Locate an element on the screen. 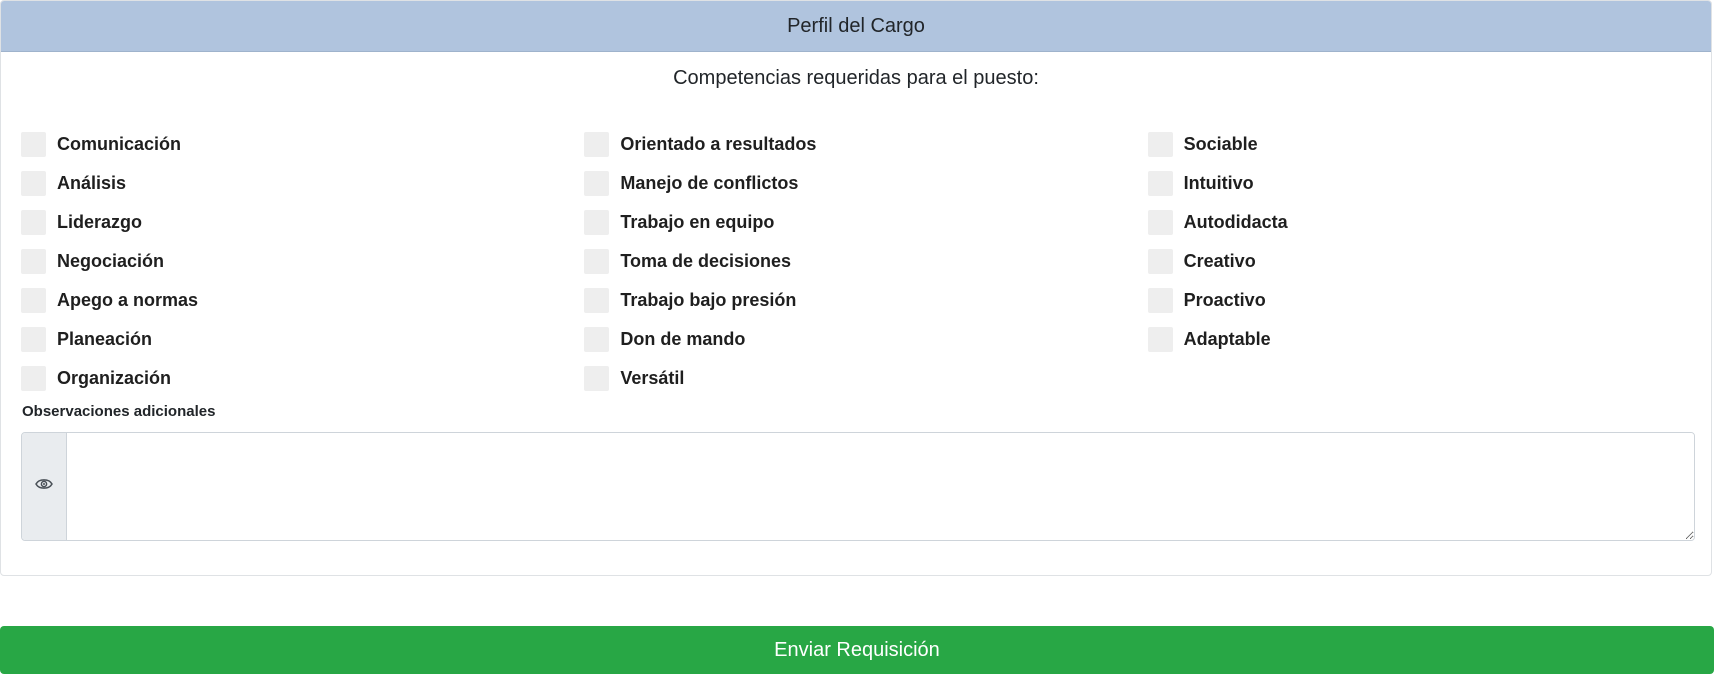  competencia-item: Creativo is located at coordinates (1429, 261).